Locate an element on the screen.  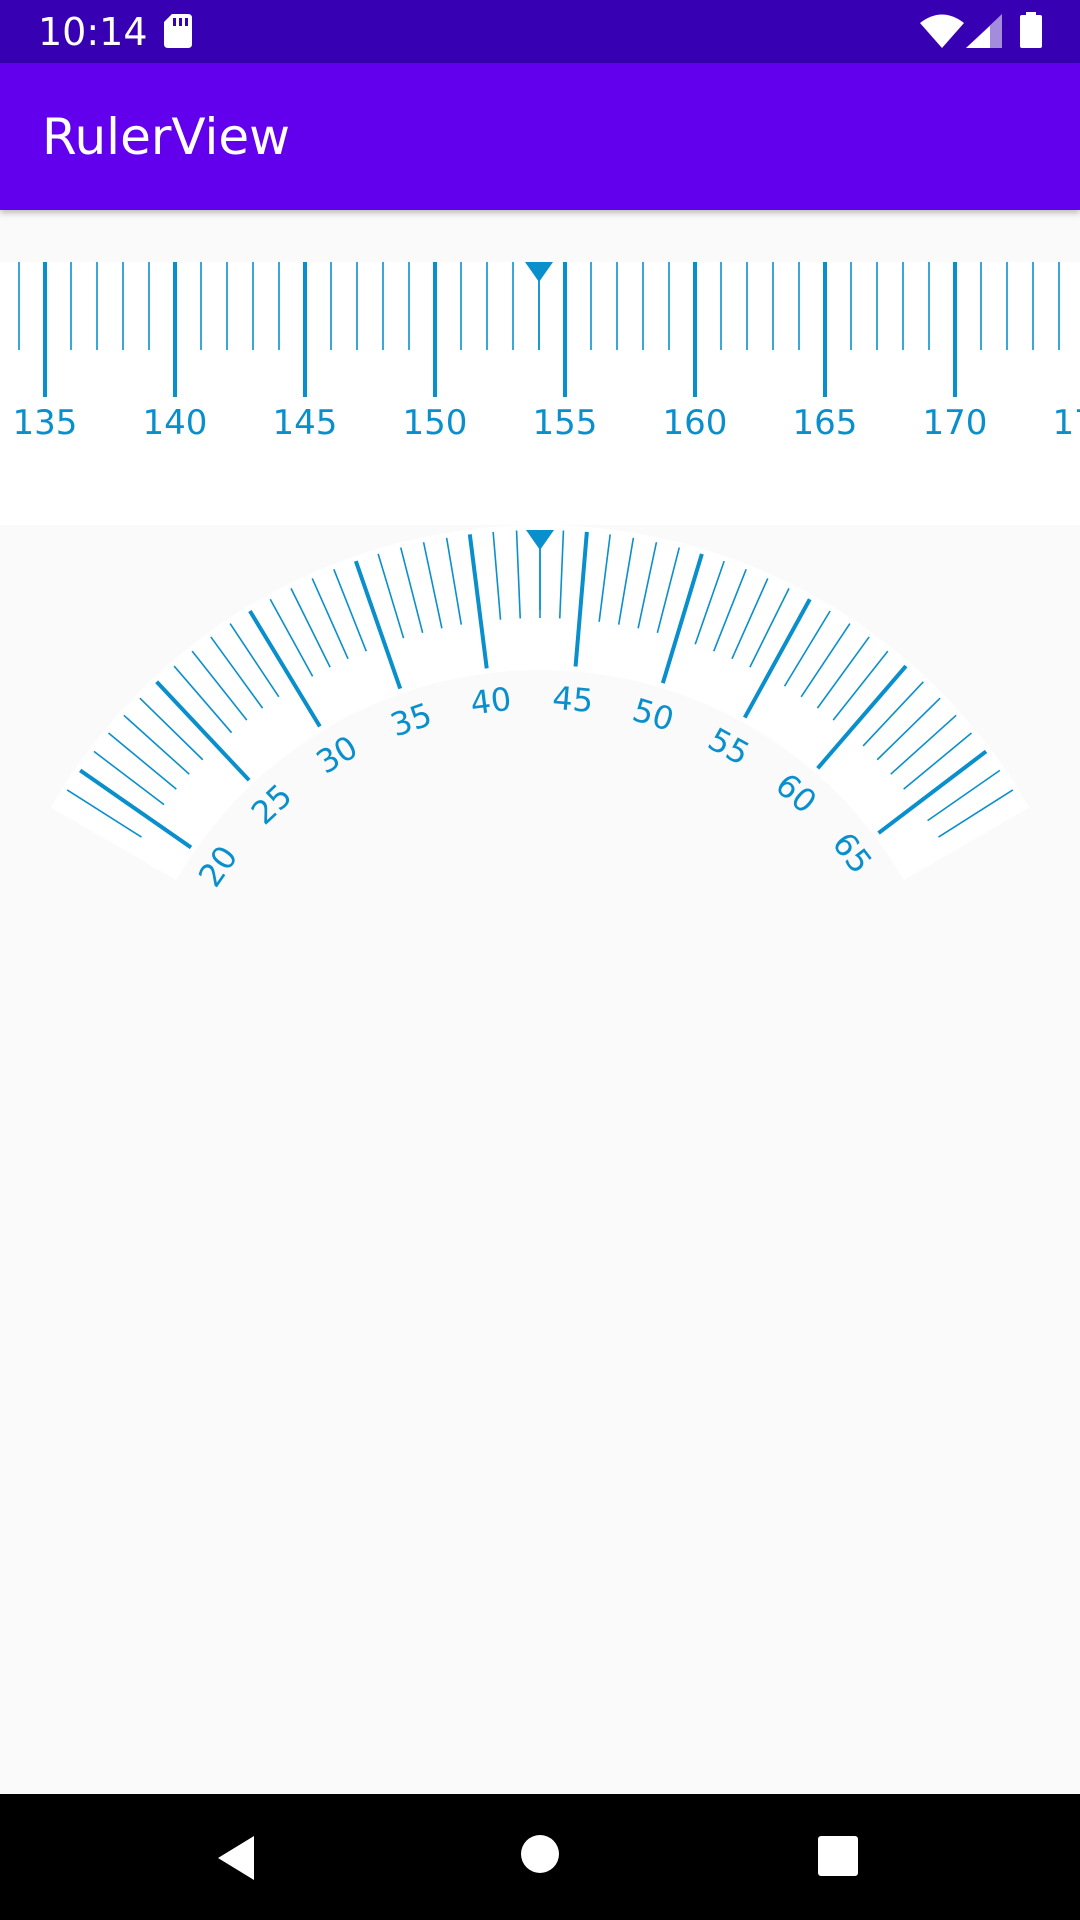
tick-label: 45 is located at coordinates (573, 699).